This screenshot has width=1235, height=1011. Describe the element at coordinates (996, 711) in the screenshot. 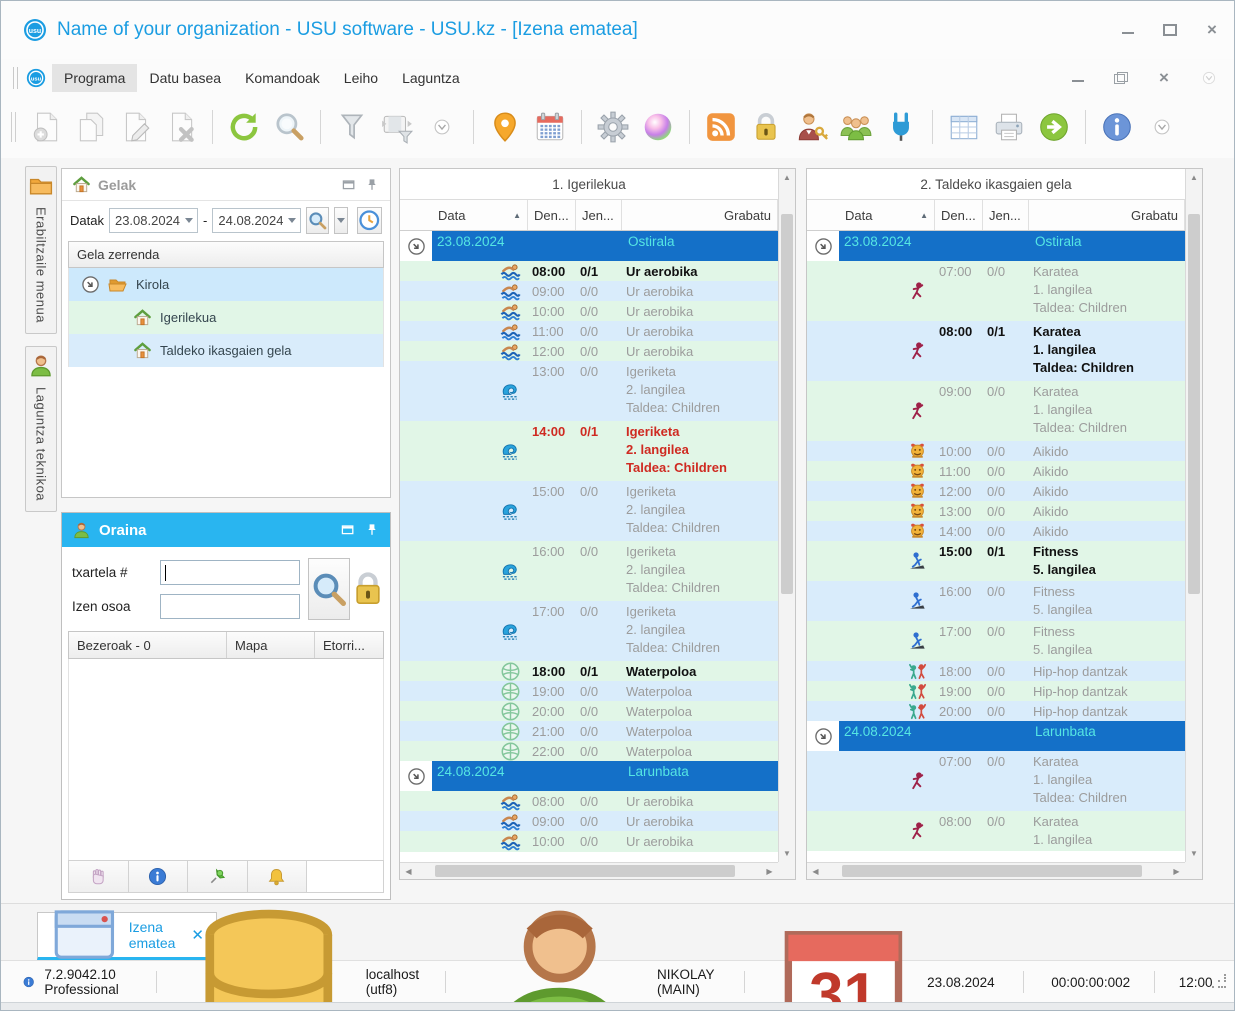

I see `schedule-row: 20:00 0/0 Hip-hop dantzak` at that location.